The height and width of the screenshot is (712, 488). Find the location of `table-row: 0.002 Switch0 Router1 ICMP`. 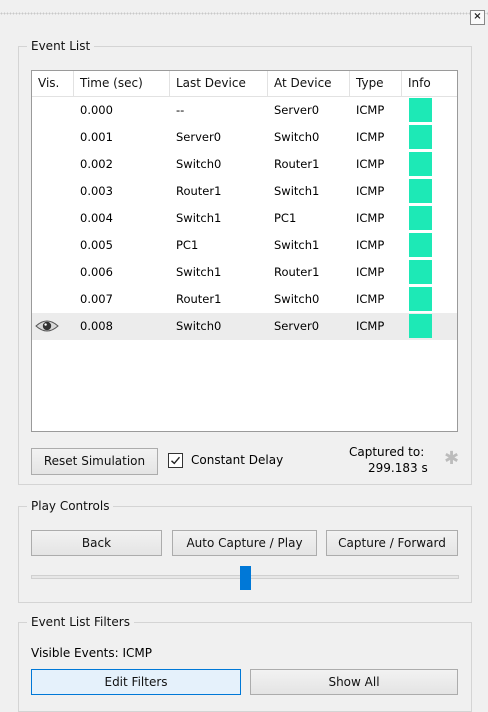

table-row: 0.002 Switch0 Router1 ICMP is located at coordinates (244, 164).